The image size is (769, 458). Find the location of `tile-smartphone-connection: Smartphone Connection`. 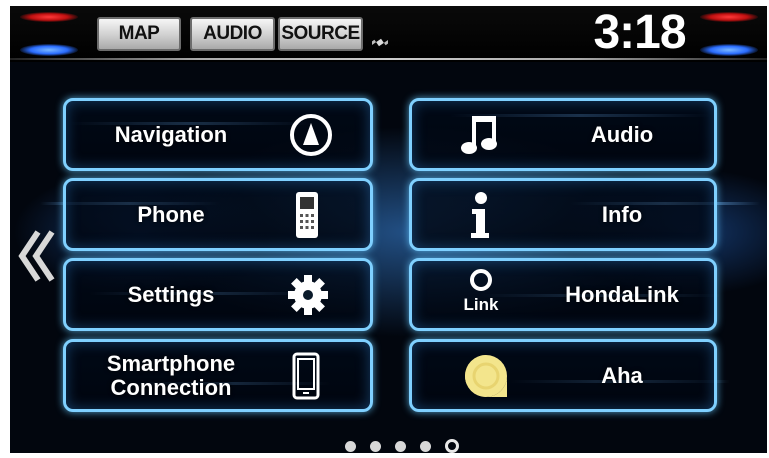

tile-smartphone-connection: Smartphone Connection is located at coordinates (218, 375).